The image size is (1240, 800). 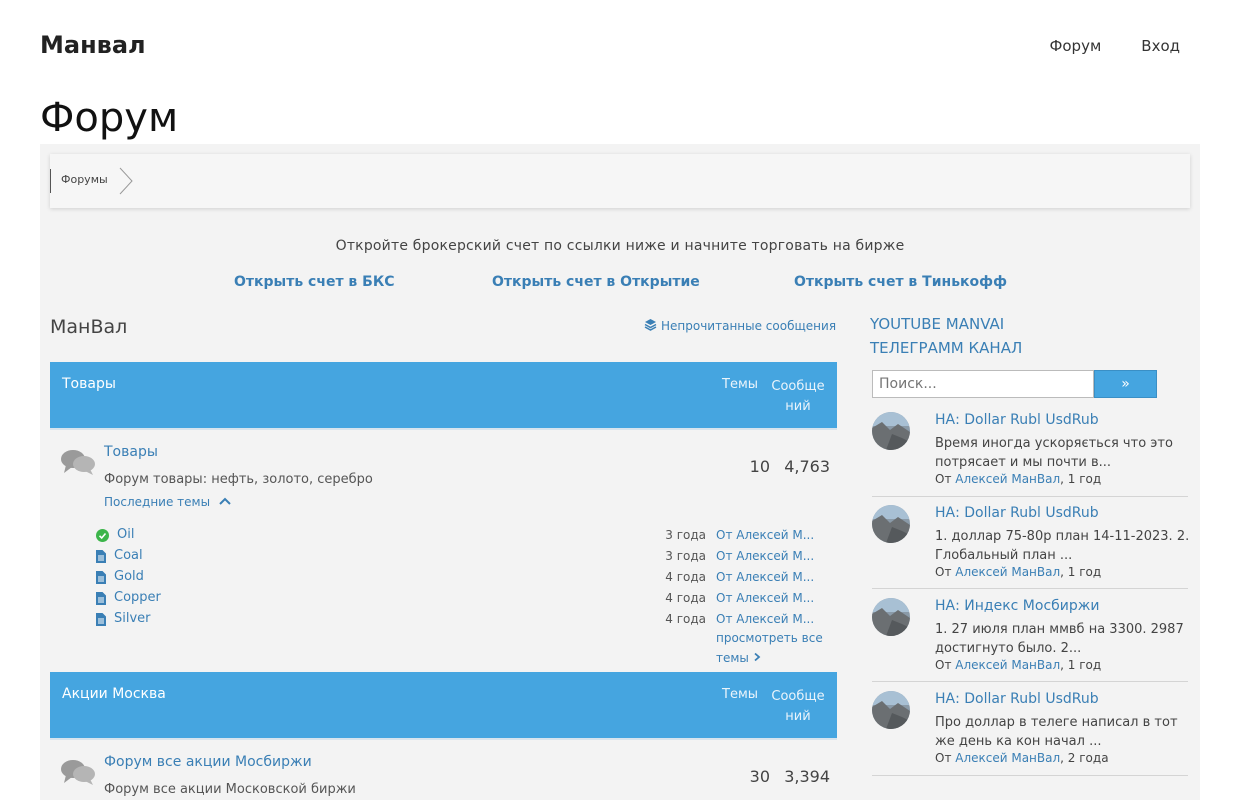 What do you see at coordinates (89, 384) in the screenshot?
I see `category-name: Товары` at bounding box center [89, 384].